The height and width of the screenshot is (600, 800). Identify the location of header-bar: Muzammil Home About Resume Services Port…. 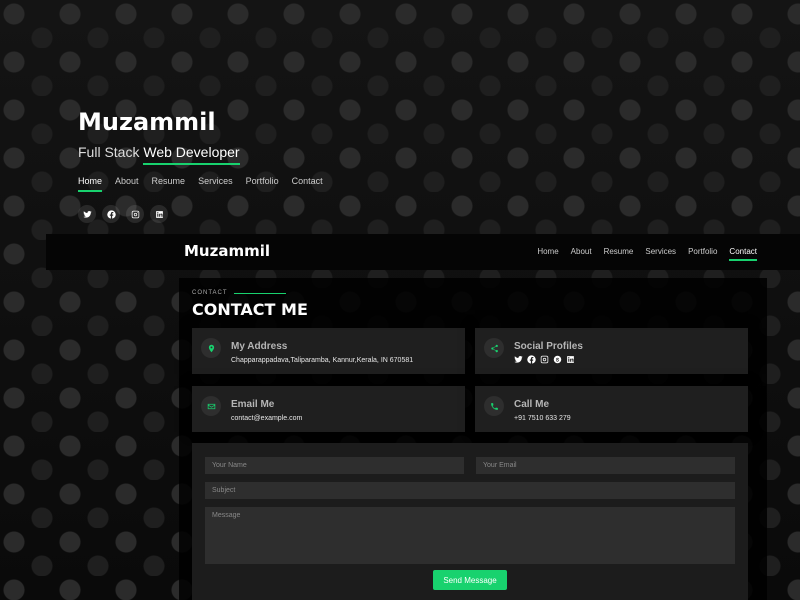
(423, 252).